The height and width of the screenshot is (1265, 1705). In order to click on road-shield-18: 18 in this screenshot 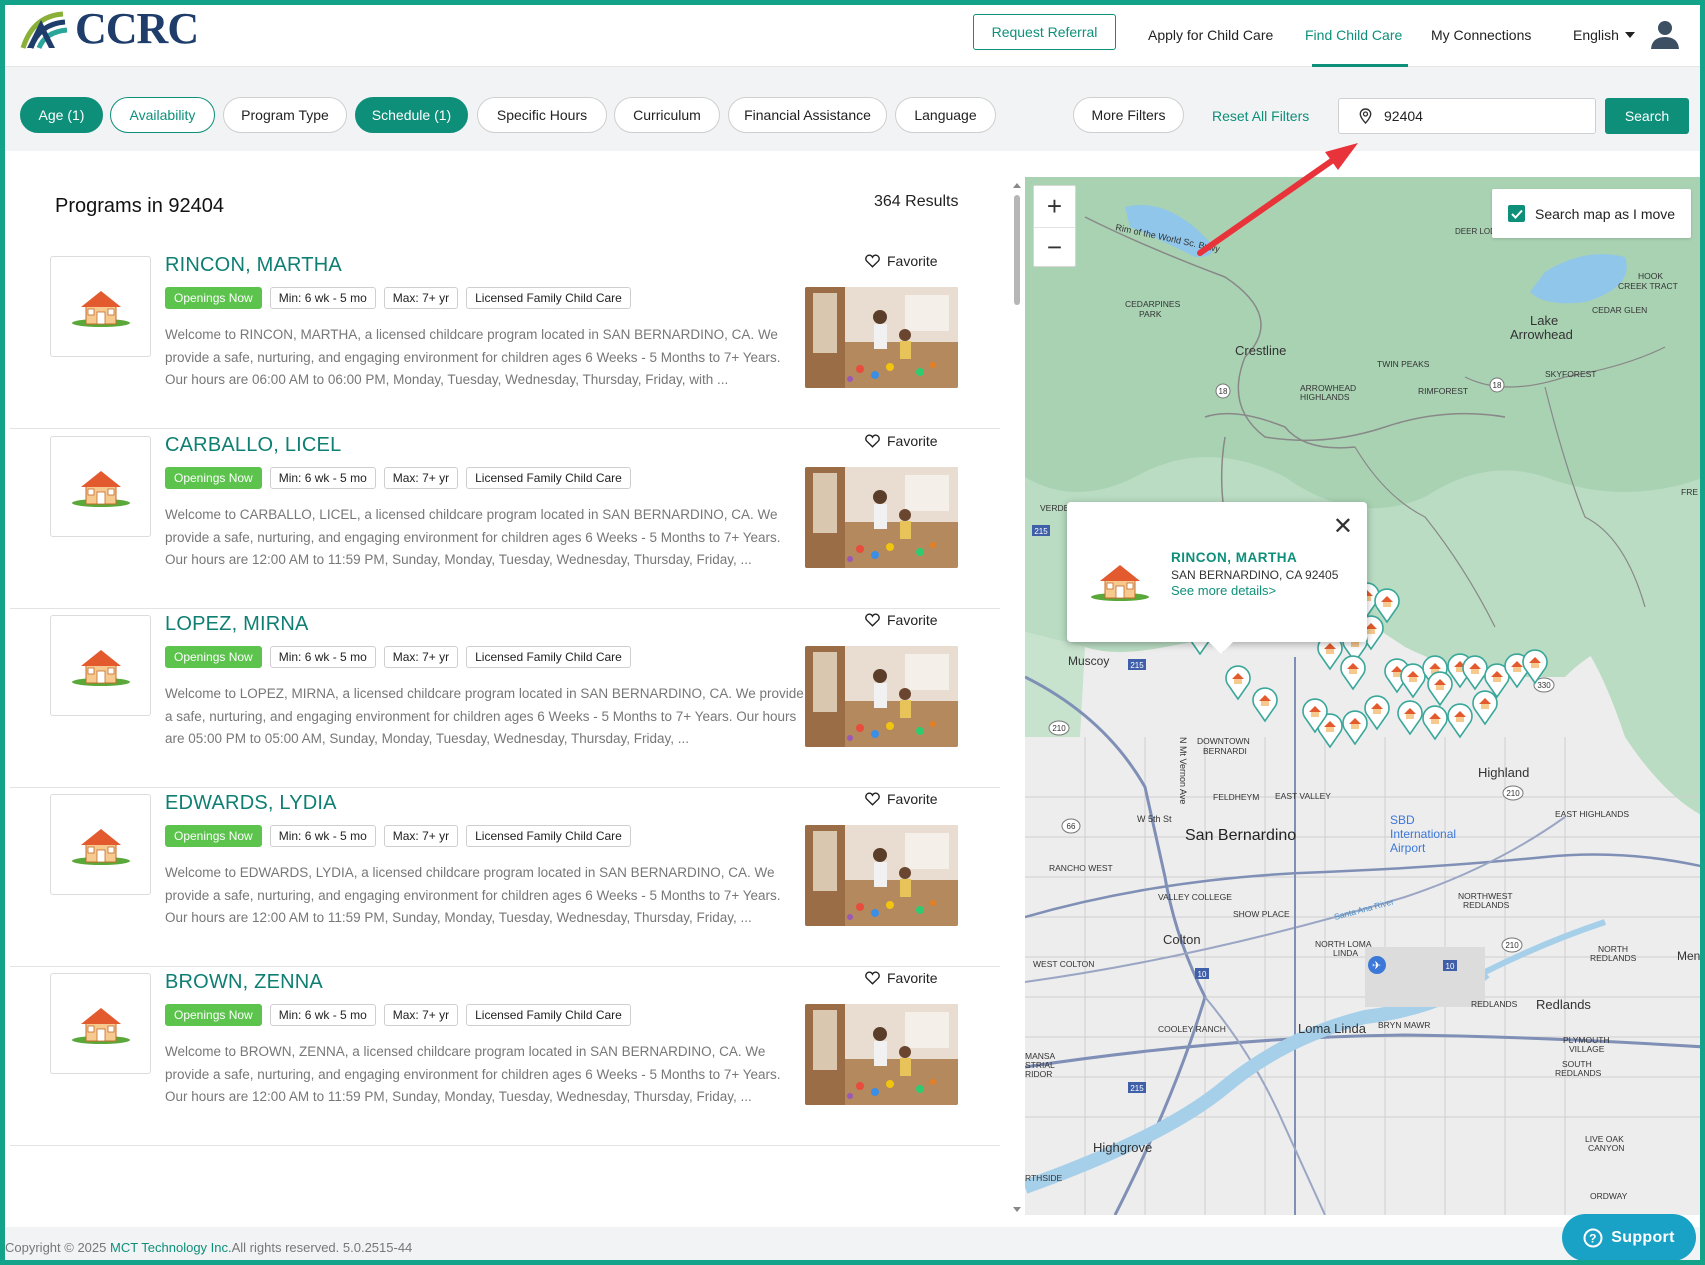, I will do `click(1223, 391)`.